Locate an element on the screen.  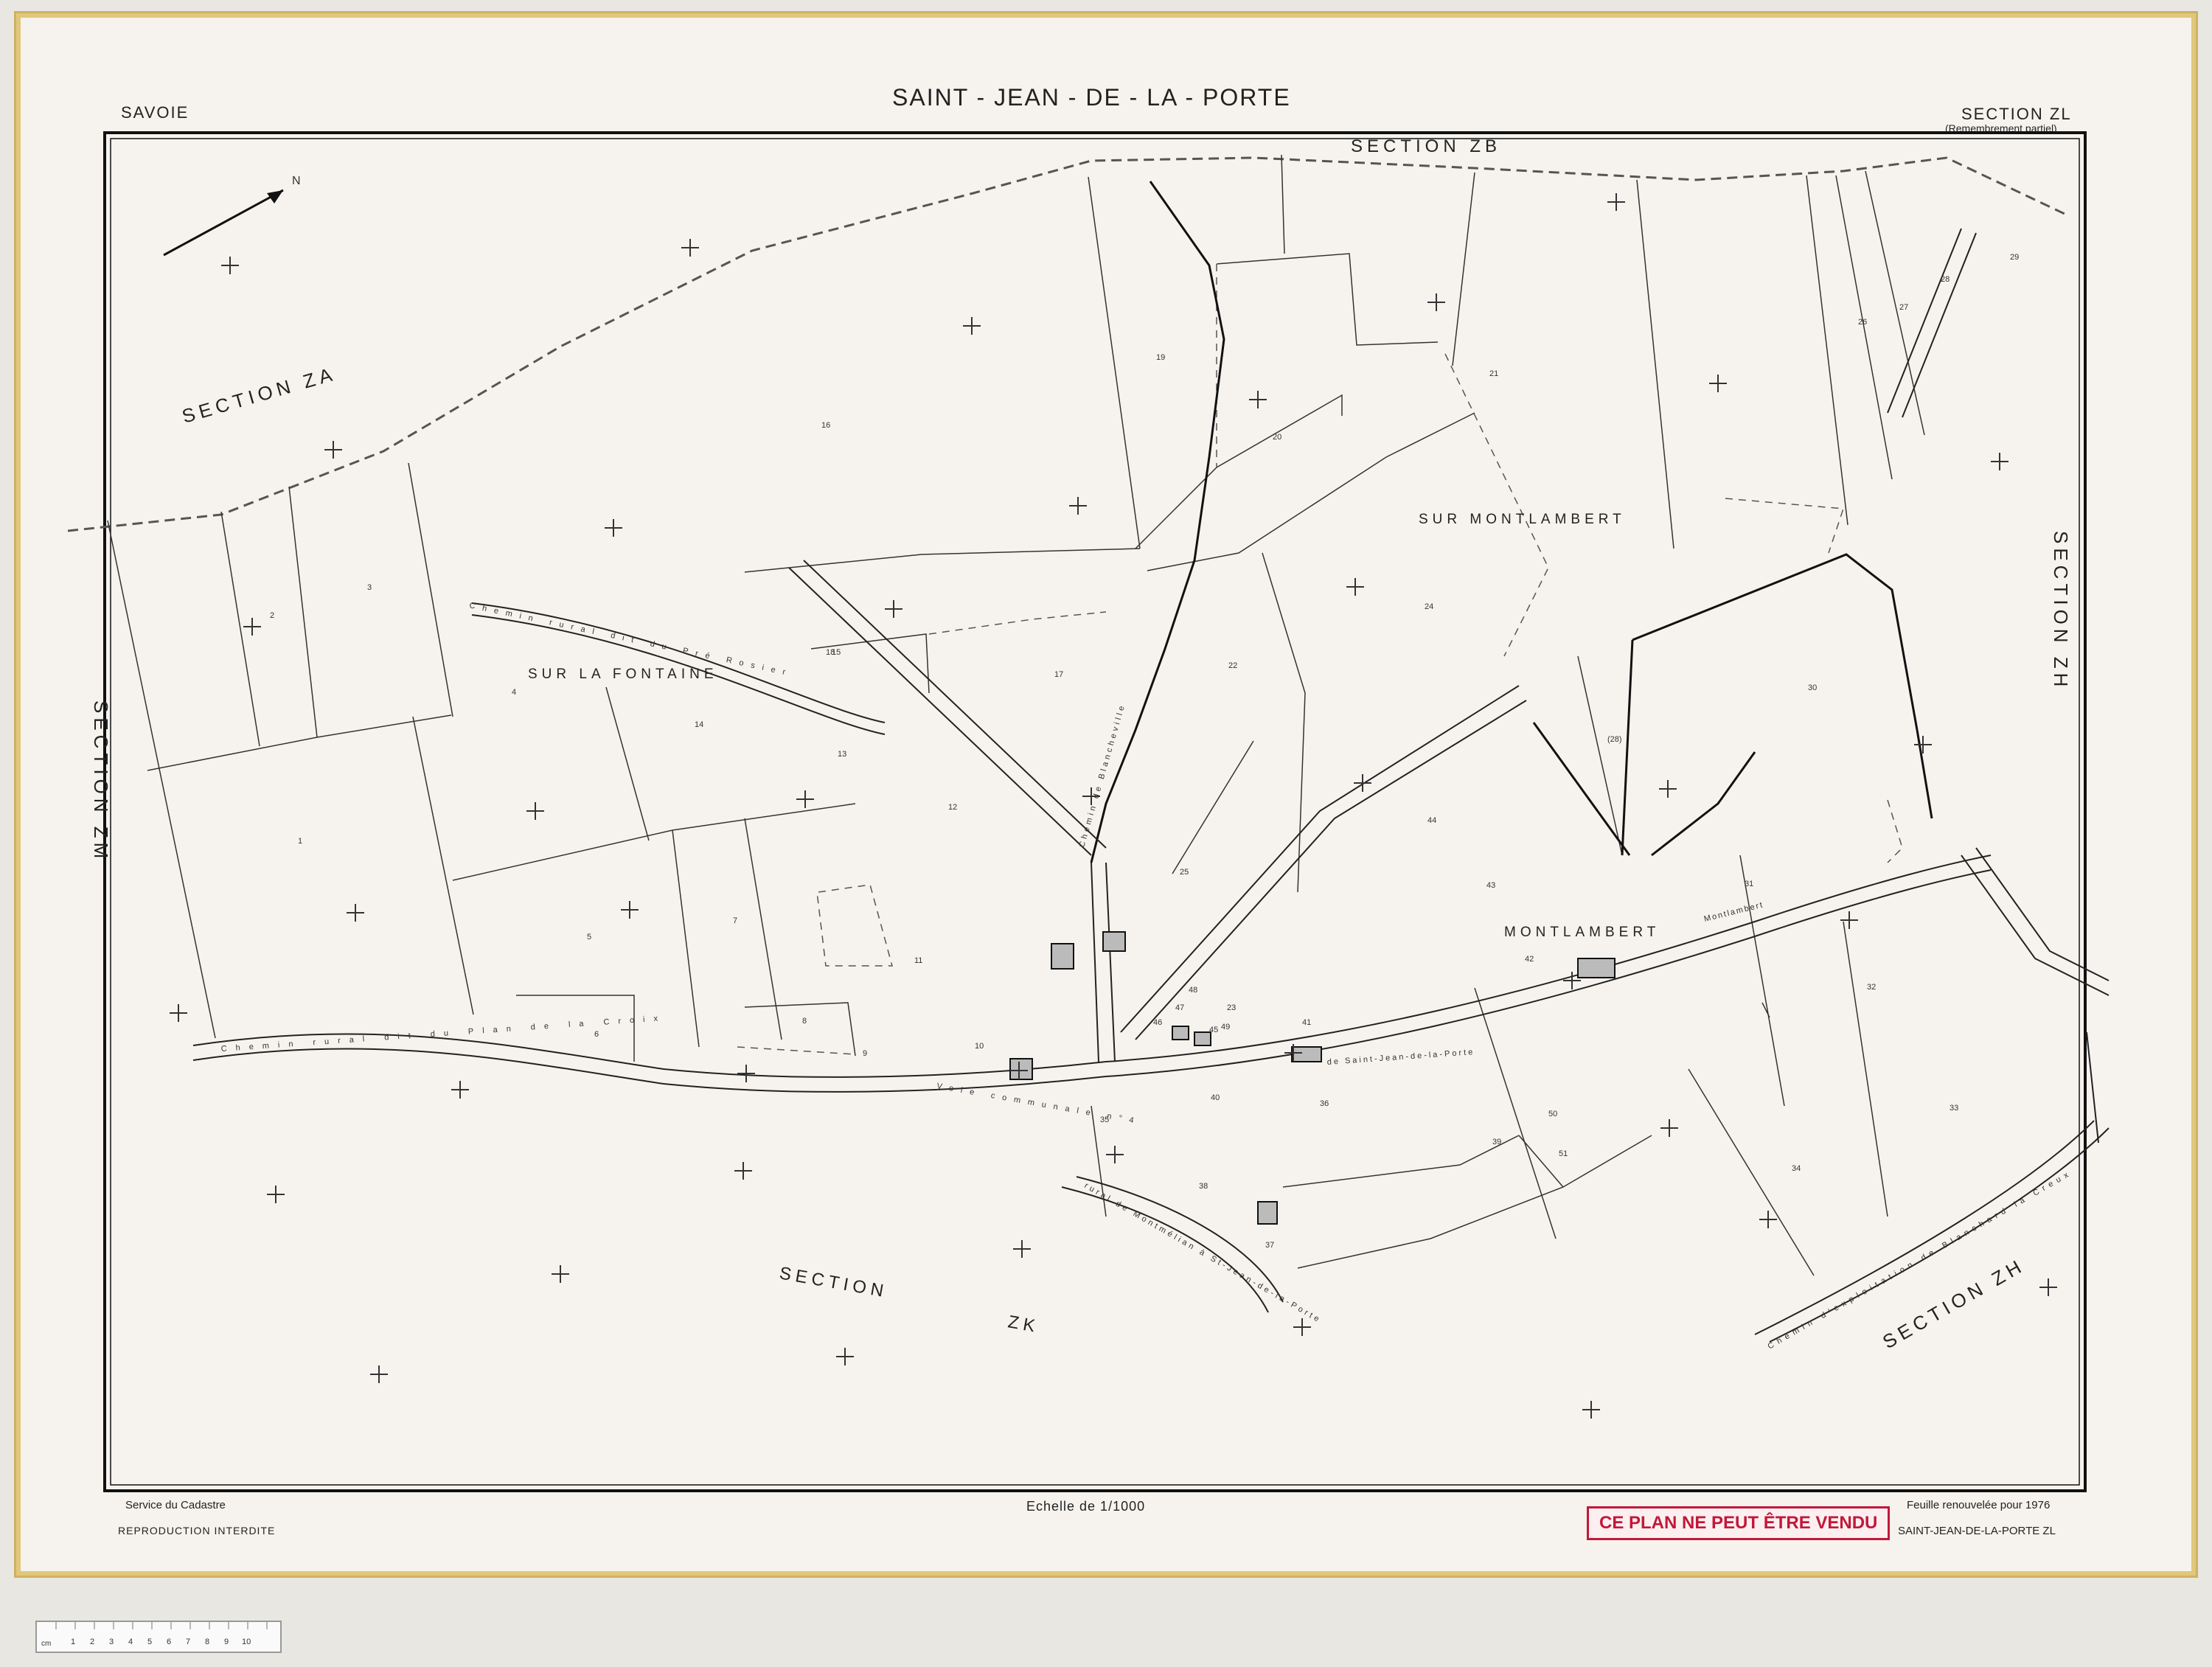
parcel-number: 41 is located at coordinates (1306, 1023).